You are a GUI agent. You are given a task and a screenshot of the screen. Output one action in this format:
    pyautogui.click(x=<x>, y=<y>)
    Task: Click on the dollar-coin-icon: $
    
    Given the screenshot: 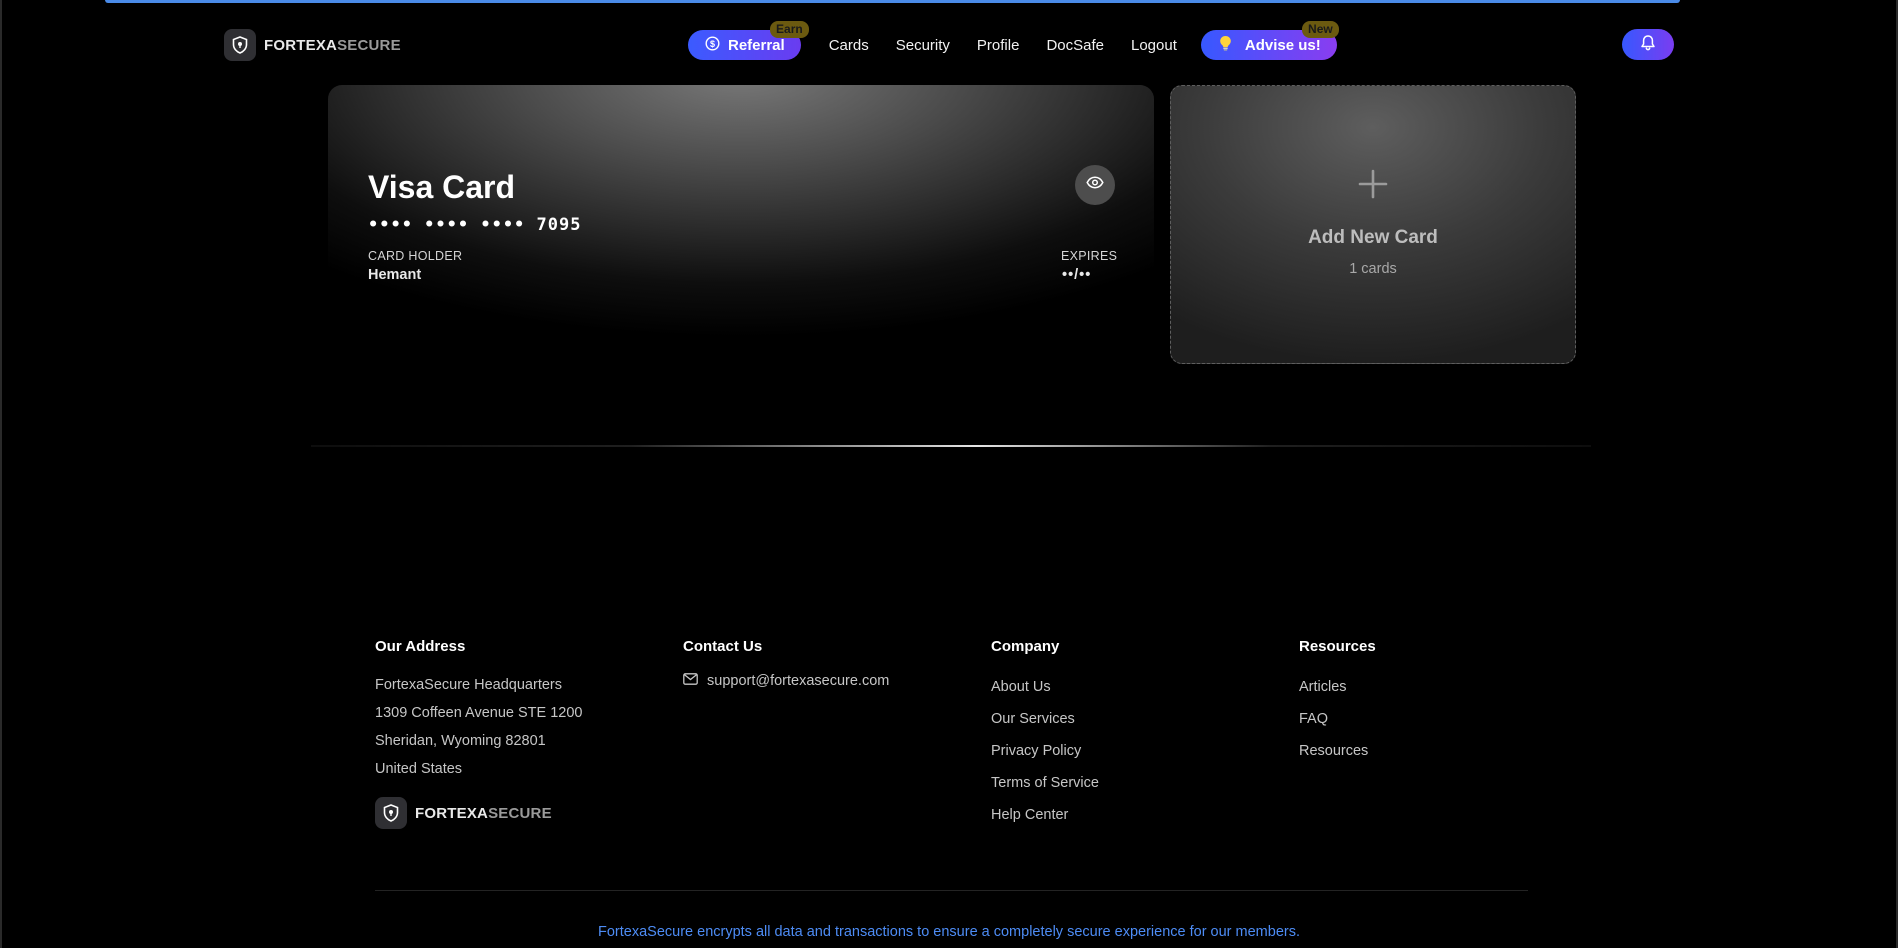 What is the action you would take?
    pyautogui.click(x=712, y=45)
    